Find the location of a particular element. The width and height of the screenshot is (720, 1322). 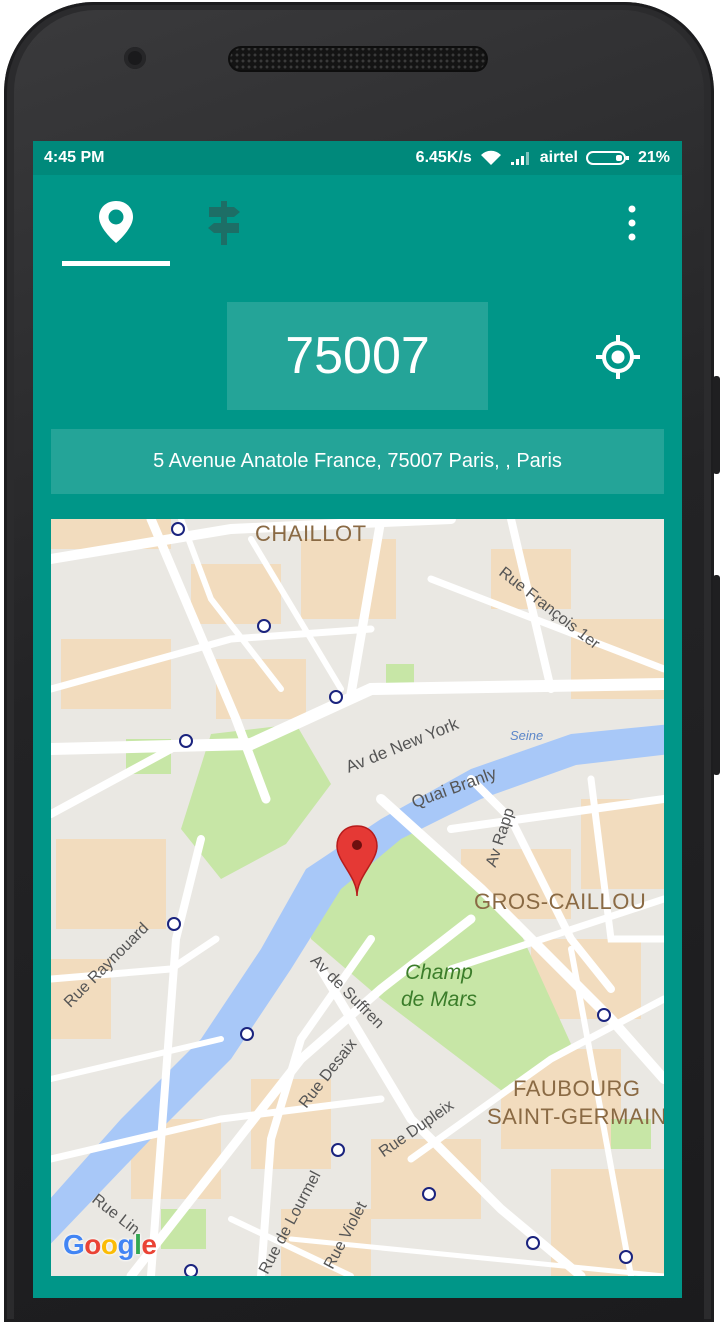

wifi-icon is located at coordinates (490, 157).